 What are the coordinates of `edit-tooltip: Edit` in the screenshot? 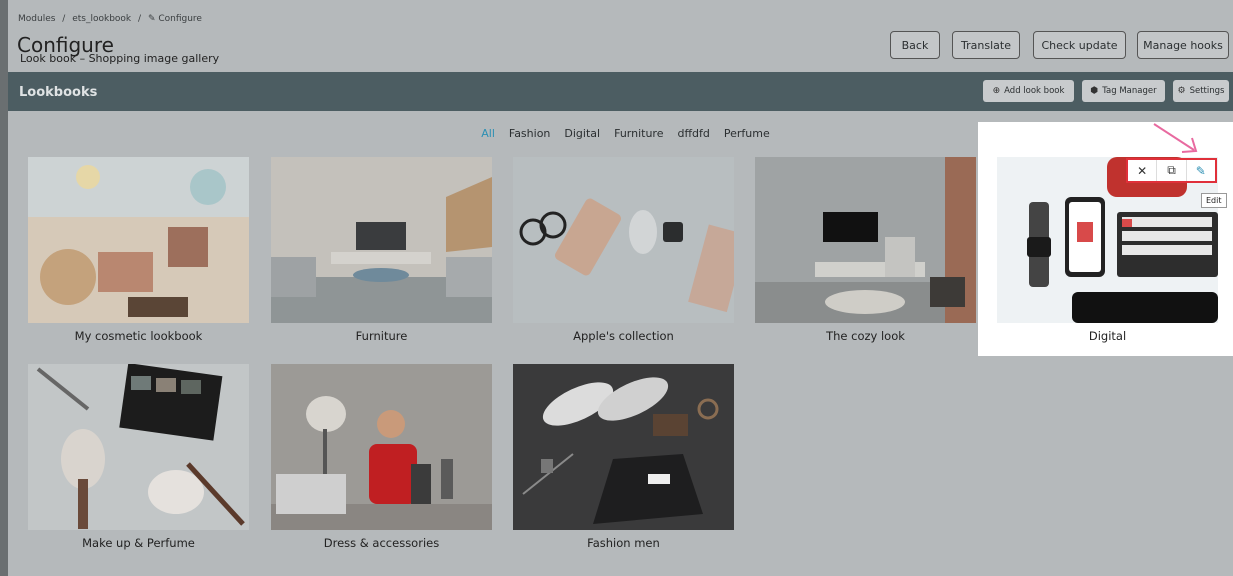 It's located at (1214, 200).